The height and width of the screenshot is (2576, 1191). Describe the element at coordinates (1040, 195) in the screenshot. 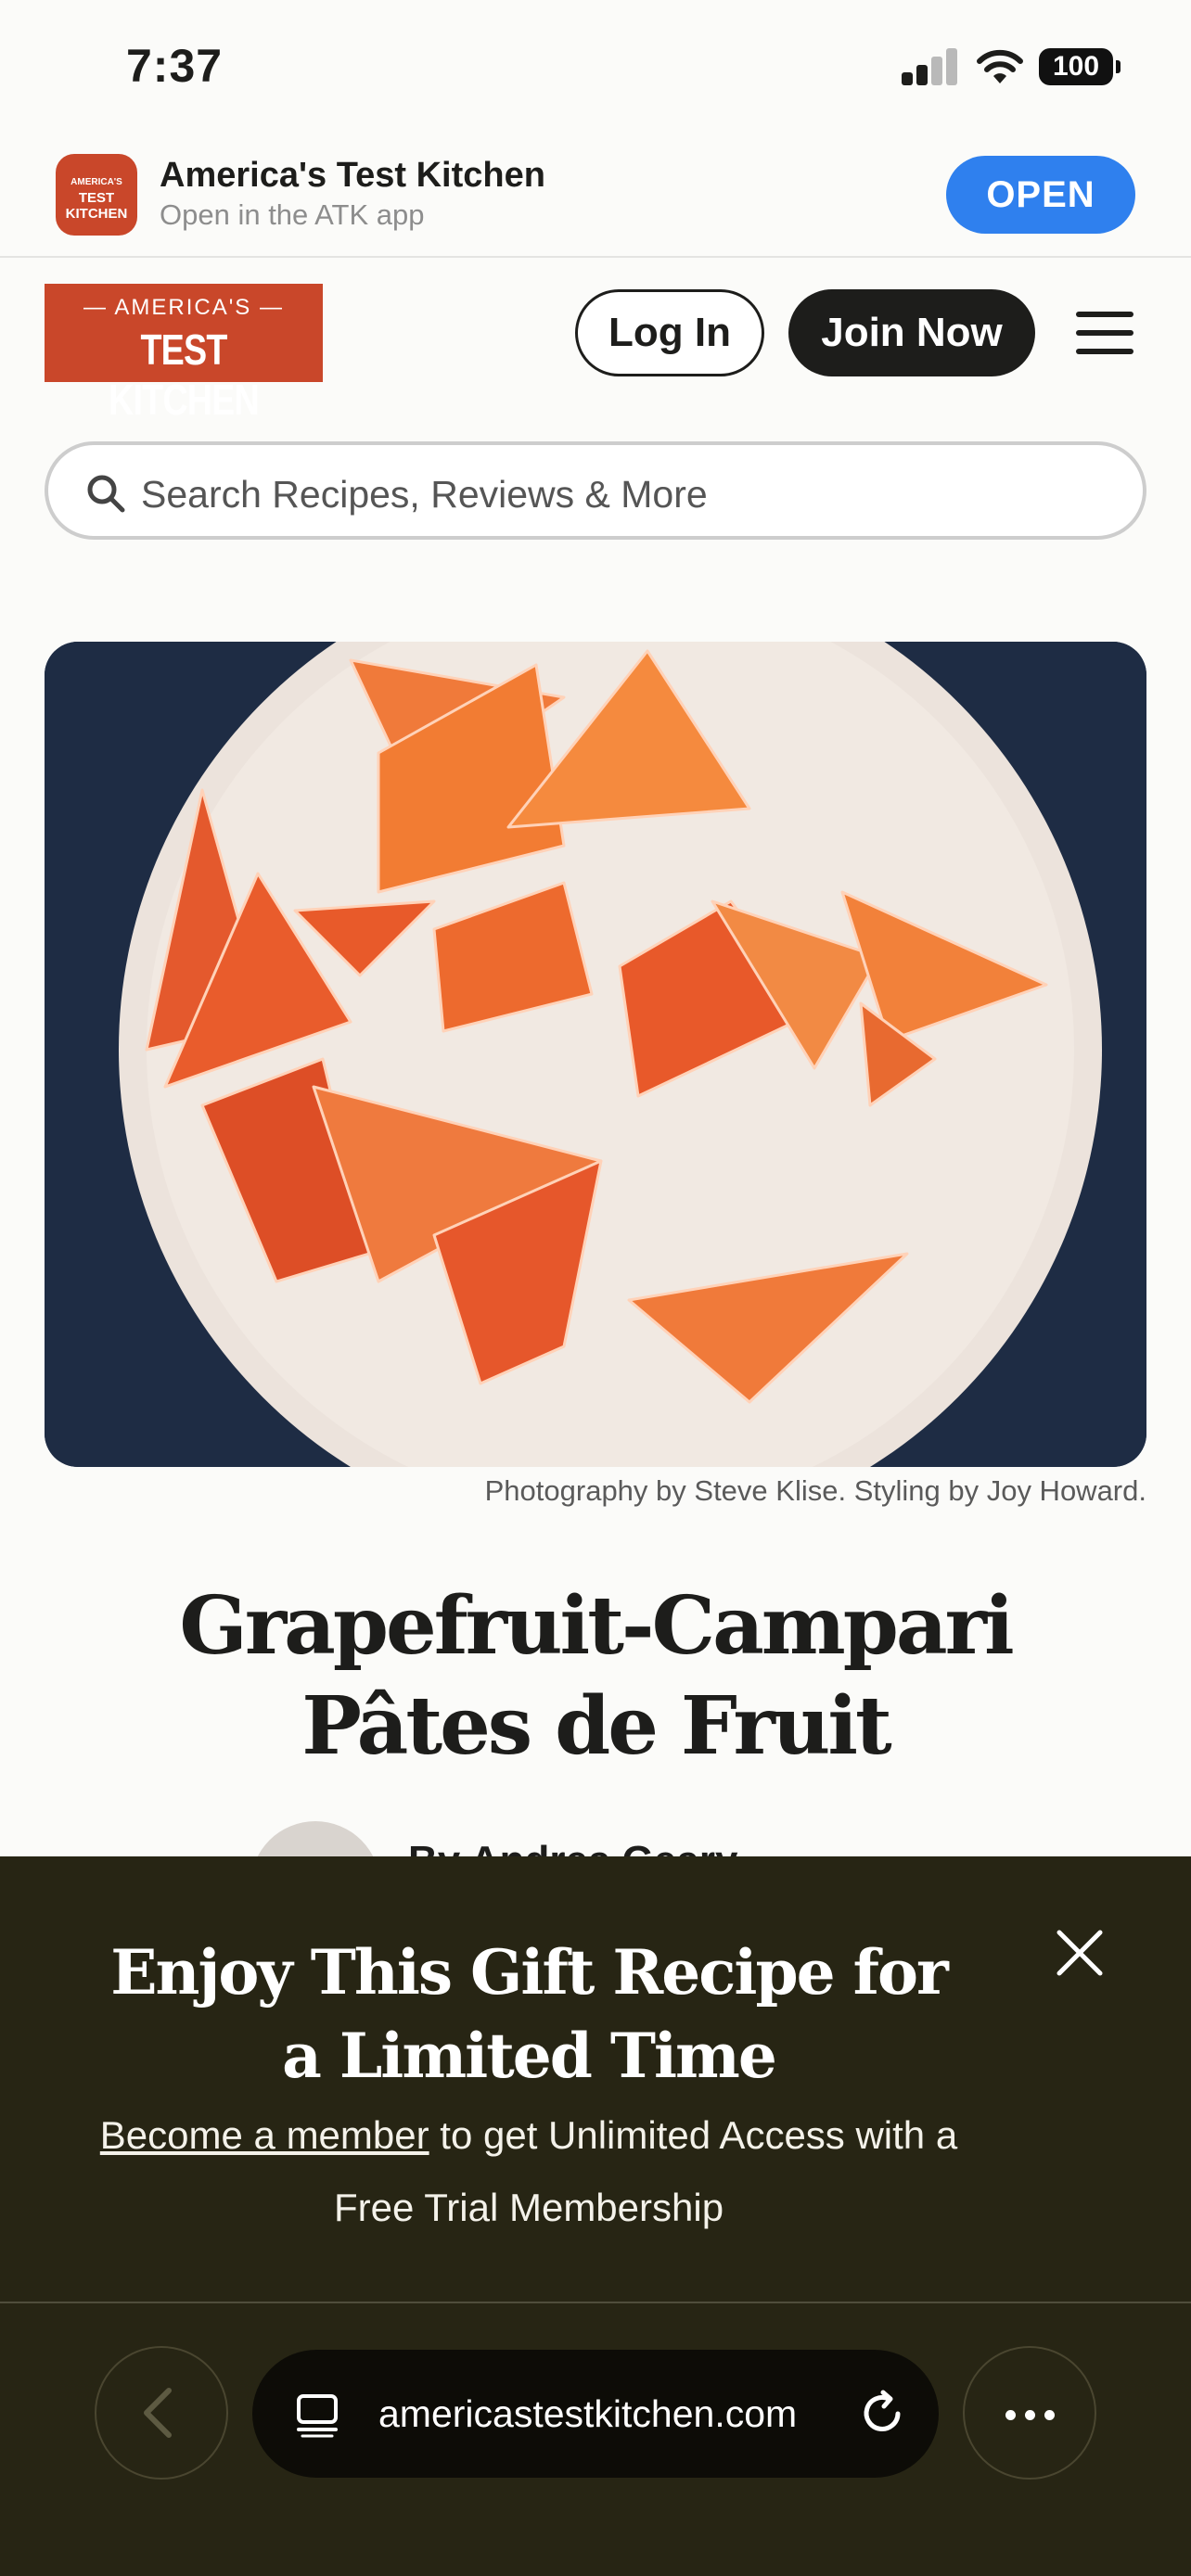

I see `open-app-button: OPEN` at that location.